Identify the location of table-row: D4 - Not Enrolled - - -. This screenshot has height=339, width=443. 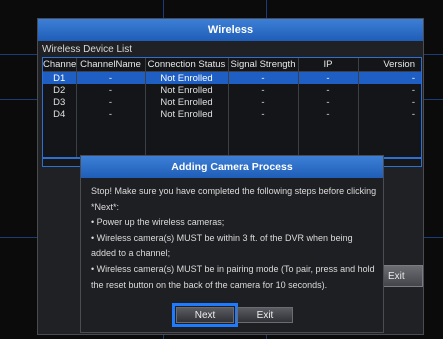
(232, 114).